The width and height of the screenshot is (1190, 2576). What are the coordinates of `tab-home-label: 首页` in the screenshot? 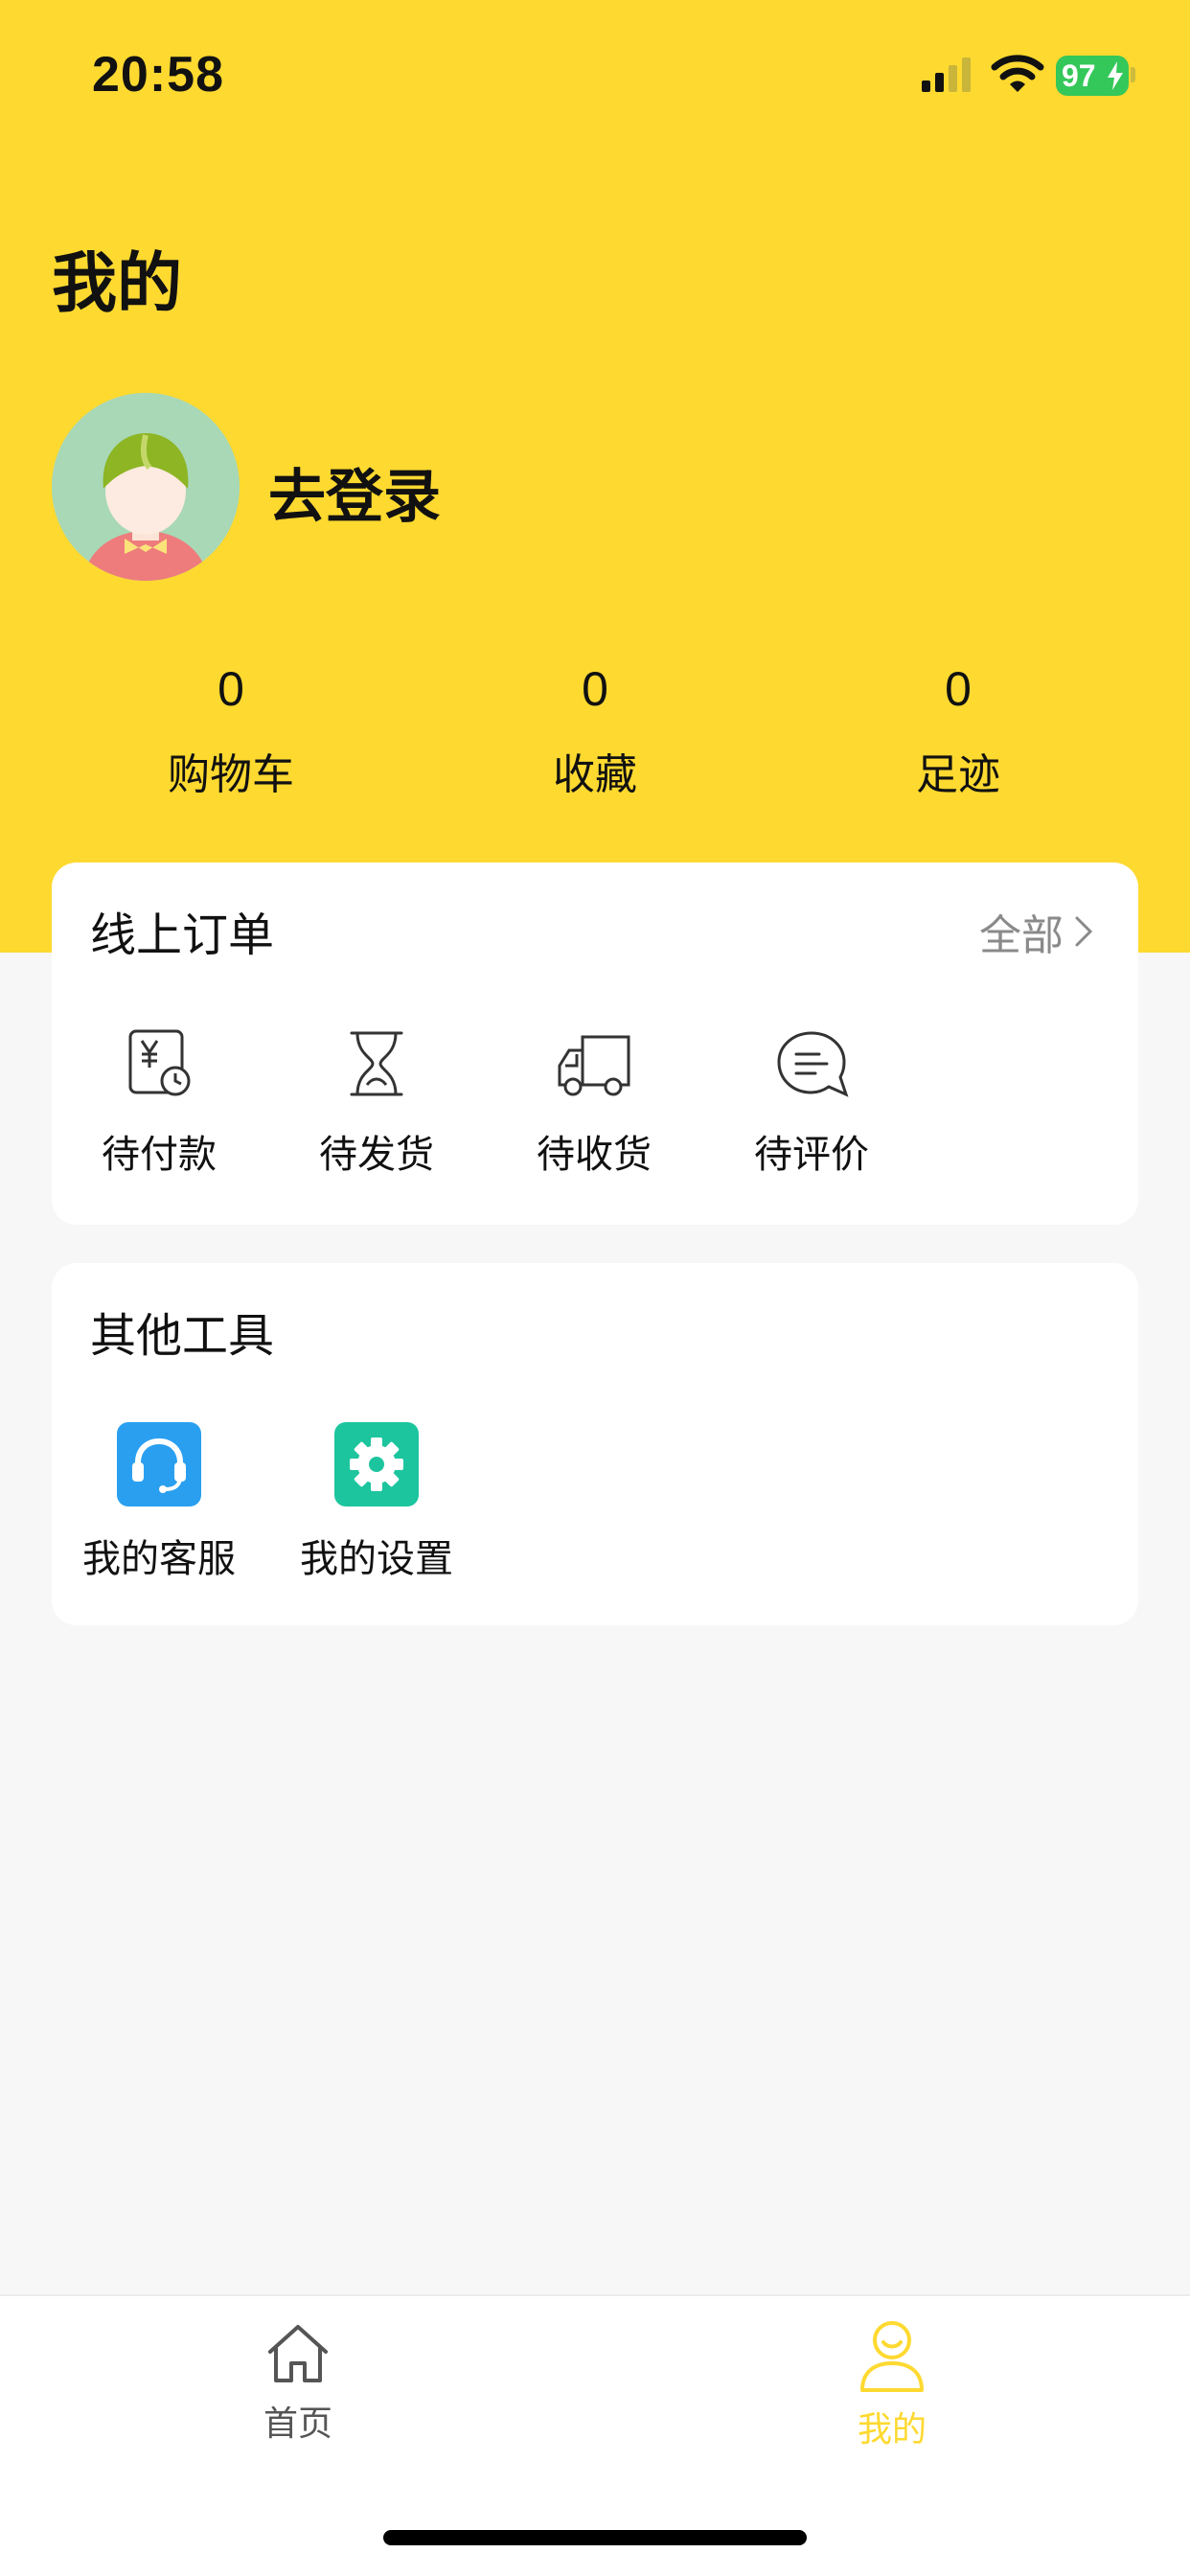 It's located at (297, 2424).